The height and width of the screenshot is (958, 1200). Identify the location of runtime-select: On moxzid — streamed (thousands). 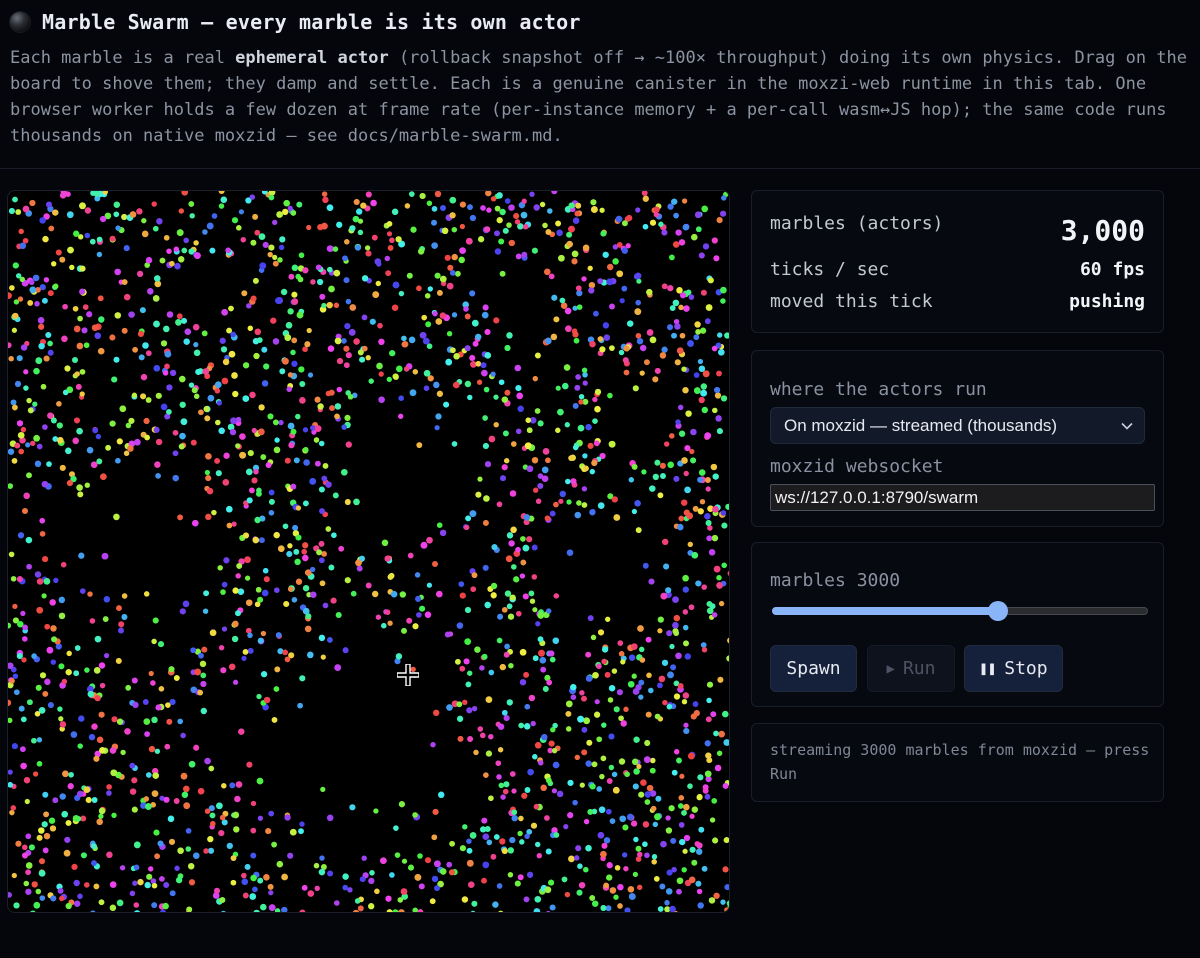
(957, 425).